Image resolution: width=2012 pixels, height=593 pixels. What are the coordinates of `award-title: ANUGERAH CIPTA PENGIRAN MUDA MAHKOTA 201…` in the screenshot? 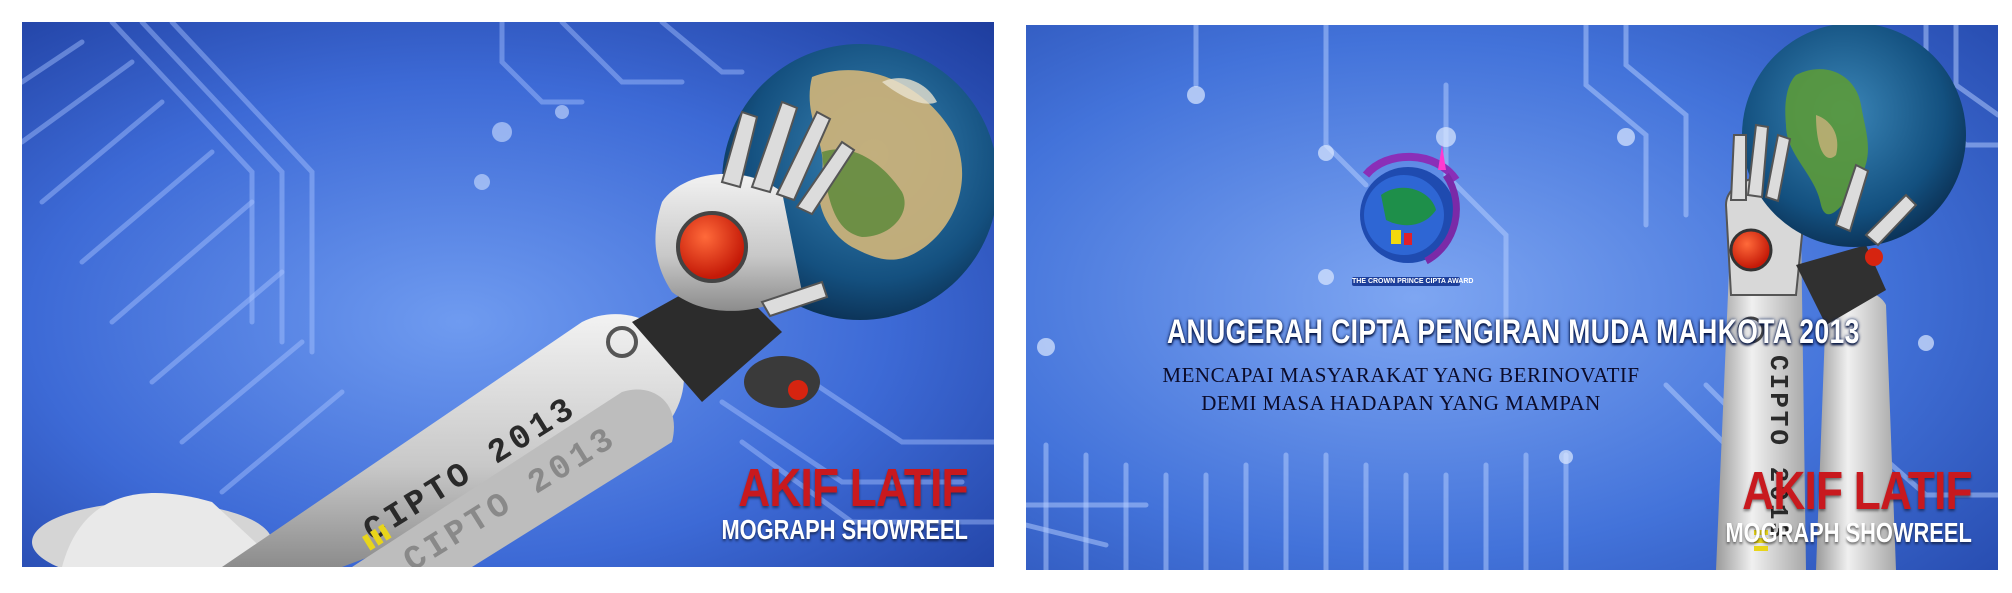 It's located at (1513, 332).